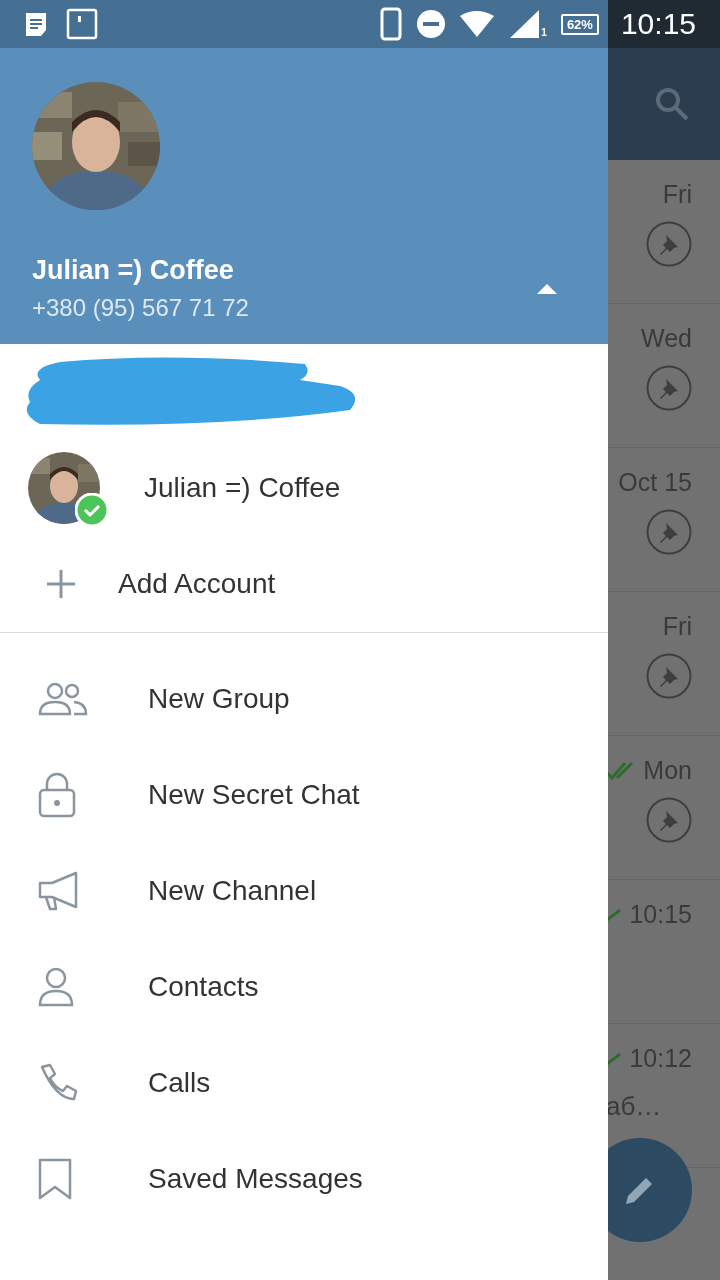  Describe the element at coordinates (304, 699) in the screenshot. I see `menu-item: New Group` at that location.